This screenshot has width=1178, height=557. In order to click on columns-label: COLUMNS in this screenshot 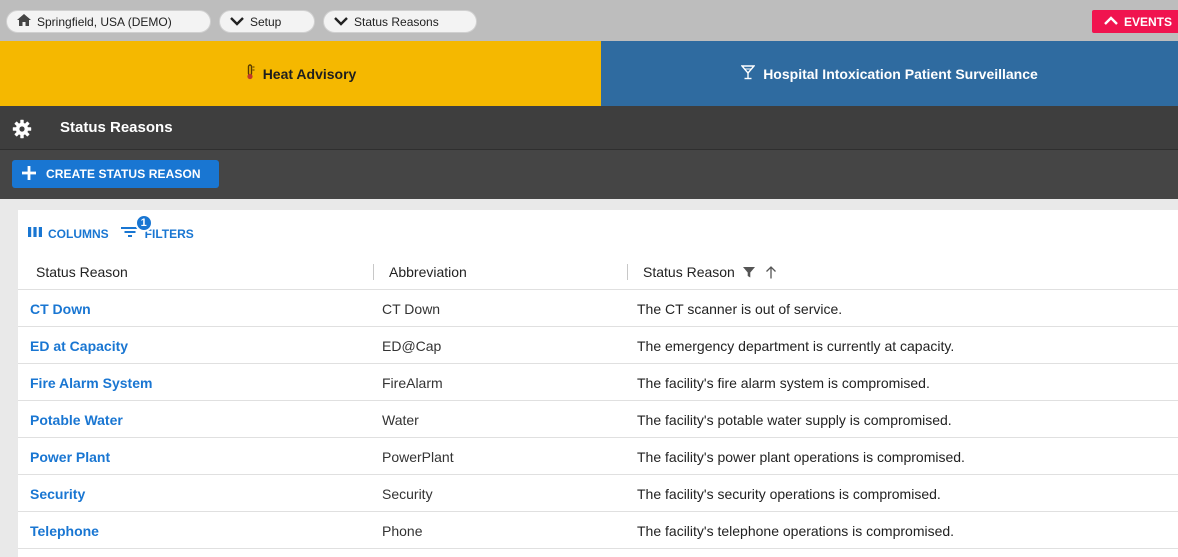, I will do `click(78, 233)`.